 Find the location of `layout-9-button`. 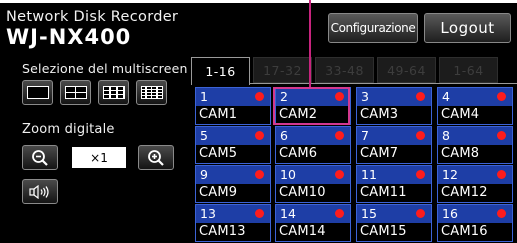

layout-9-button is located at coordinates (113, 92).